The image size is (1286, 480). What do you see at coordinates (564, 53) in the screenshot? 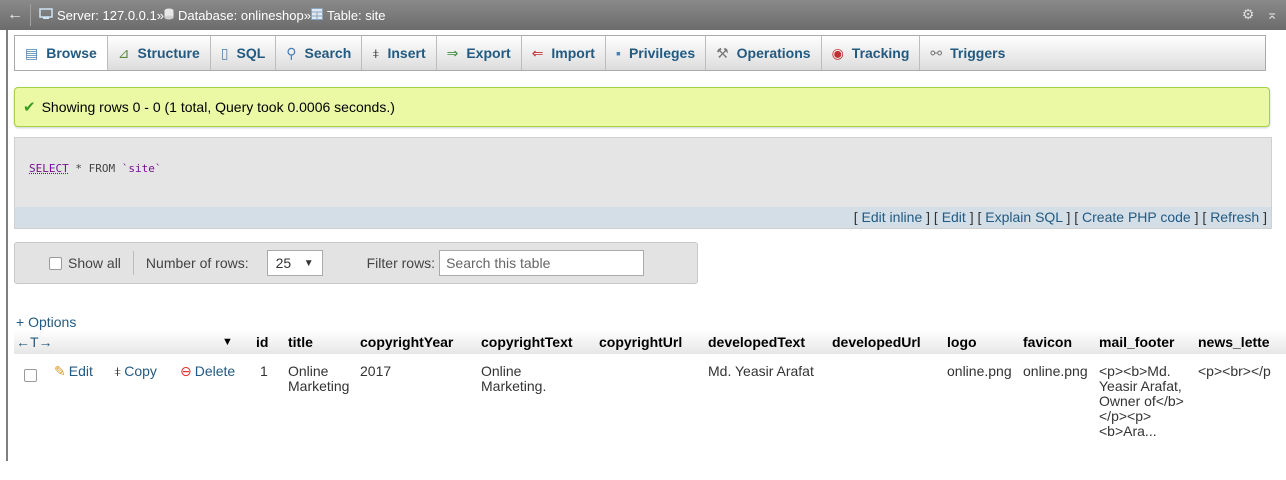
I see `tab-import: ⇐ Import` at bounding box center [564, 53].